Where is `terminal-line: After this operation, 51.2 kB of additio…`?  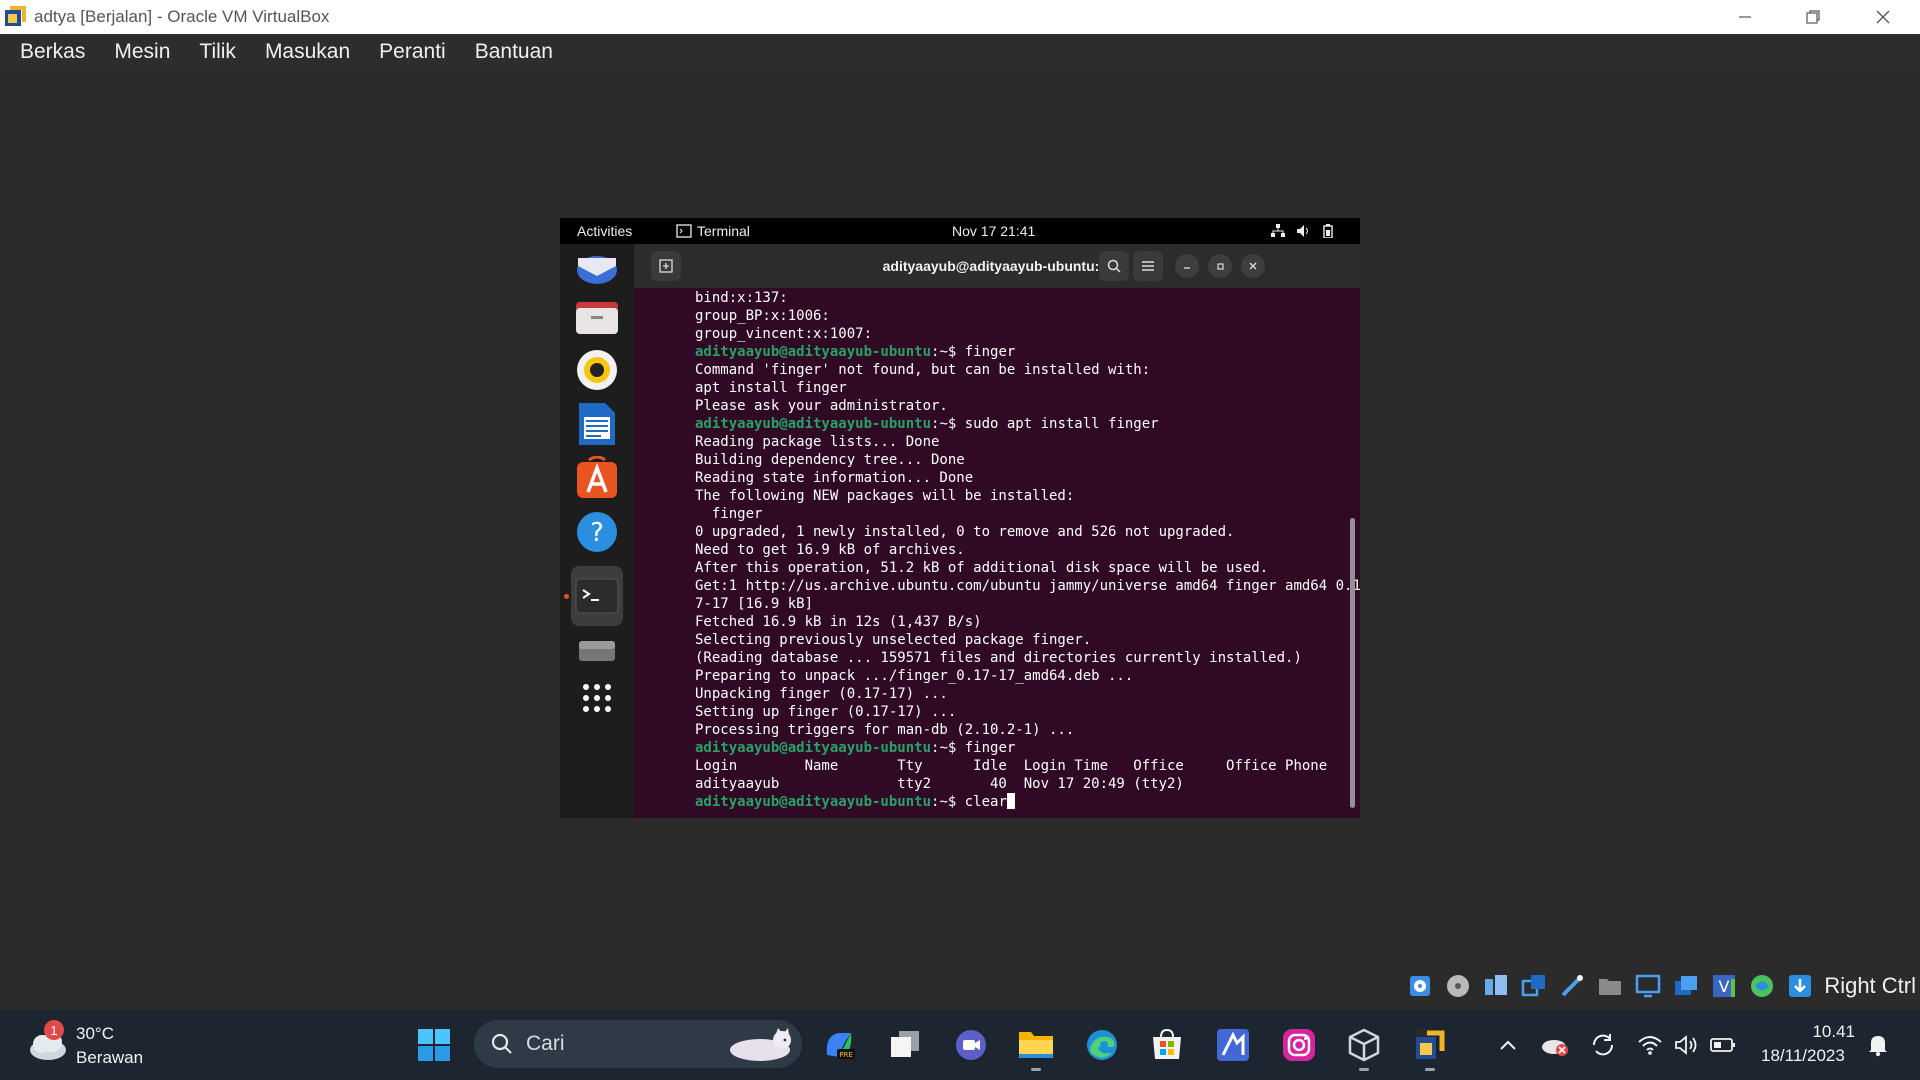
terminal-line: After this operation, 51.2 kB of additio… is located at coordinates (1027, 568).